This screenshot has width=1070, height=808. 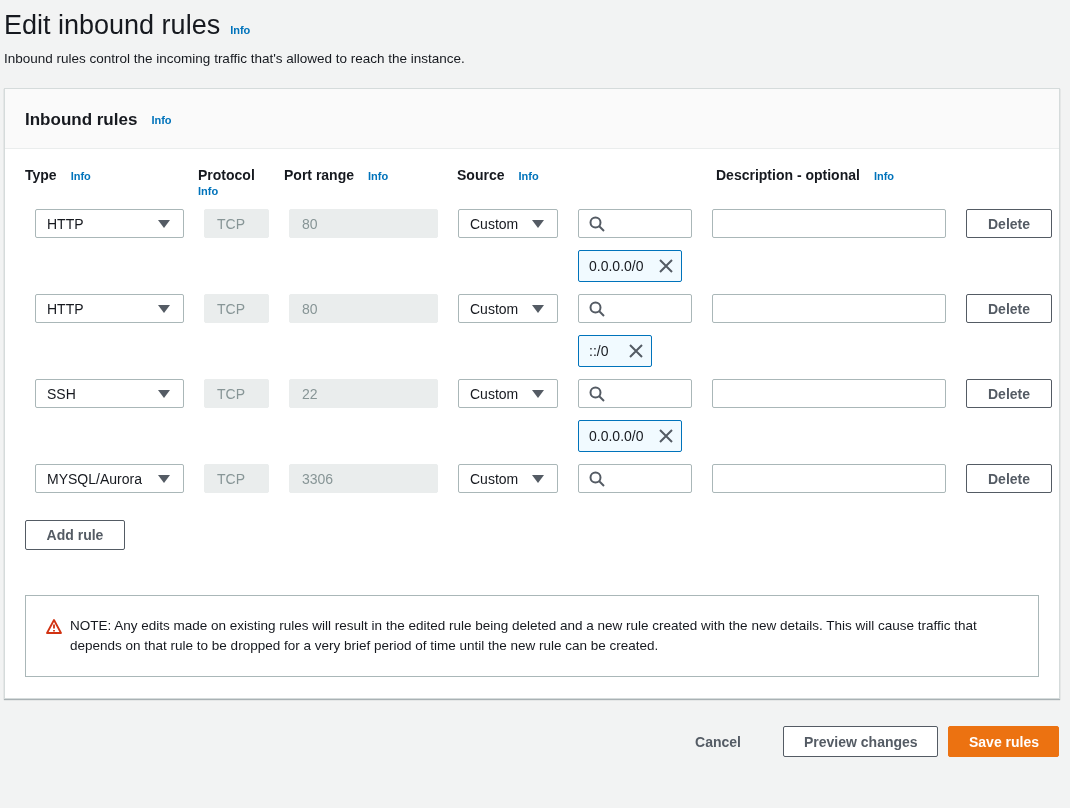 I want to click on page-title: Edit inbound rules, so click(x=112, y=25).